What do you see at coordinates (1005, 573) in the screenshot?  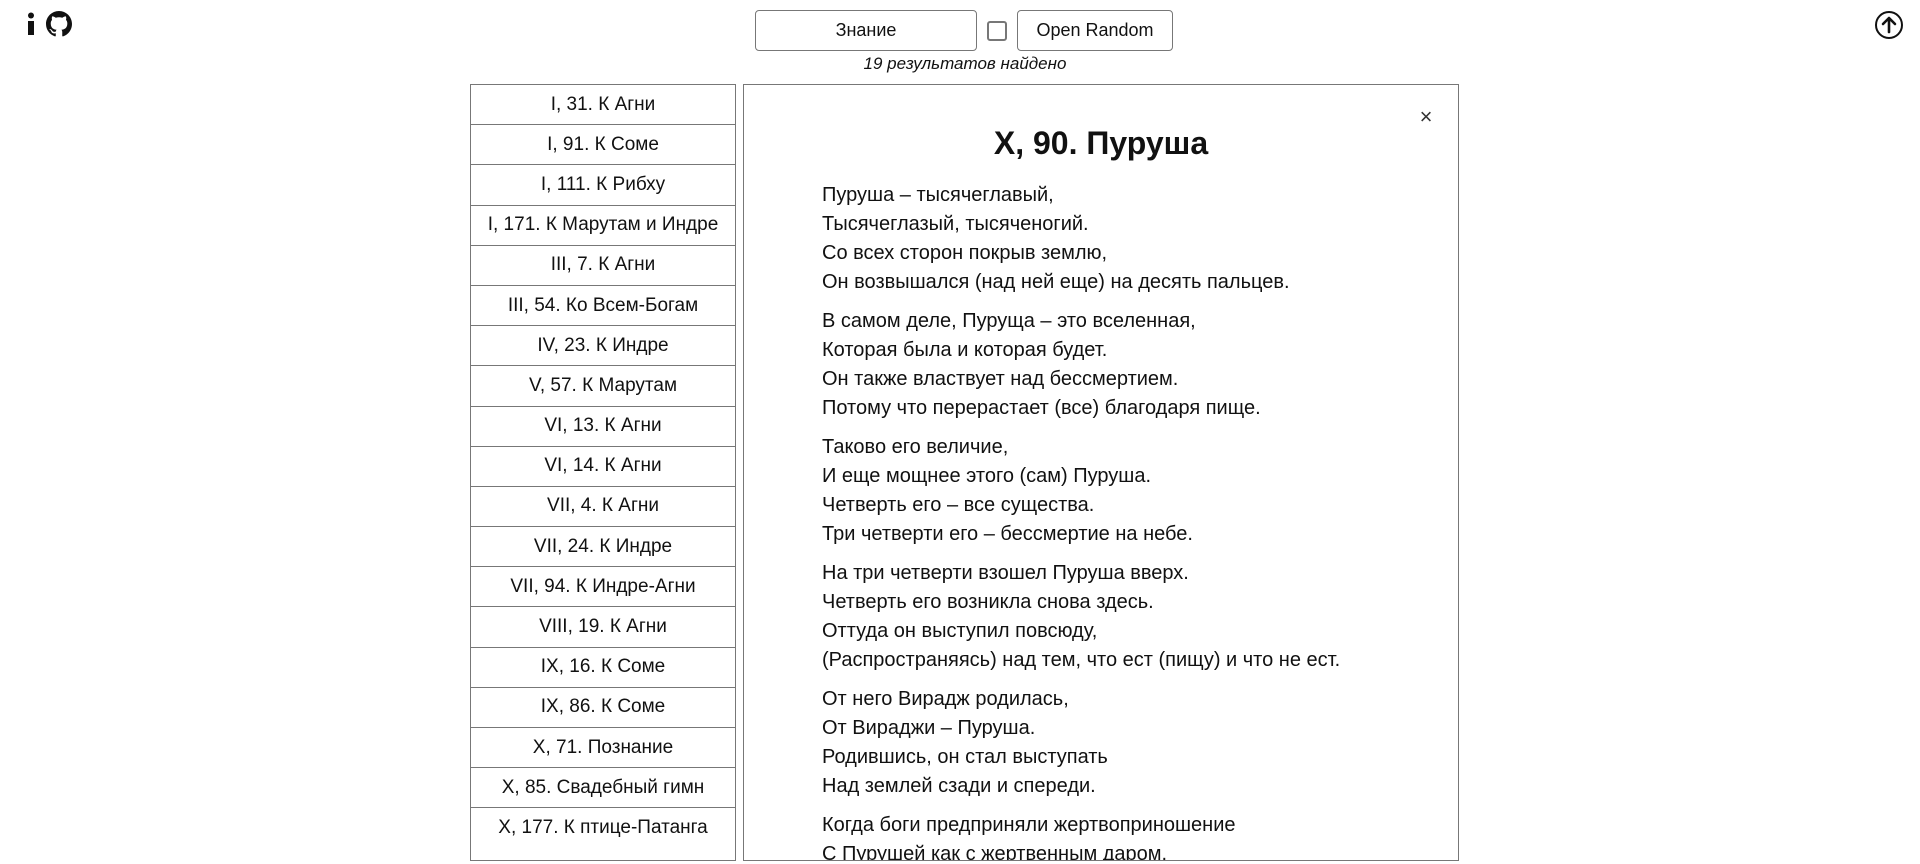 I see `verse-line: На три четверти взошел Пуруша вверх.` at bounding box center [1005, 573].